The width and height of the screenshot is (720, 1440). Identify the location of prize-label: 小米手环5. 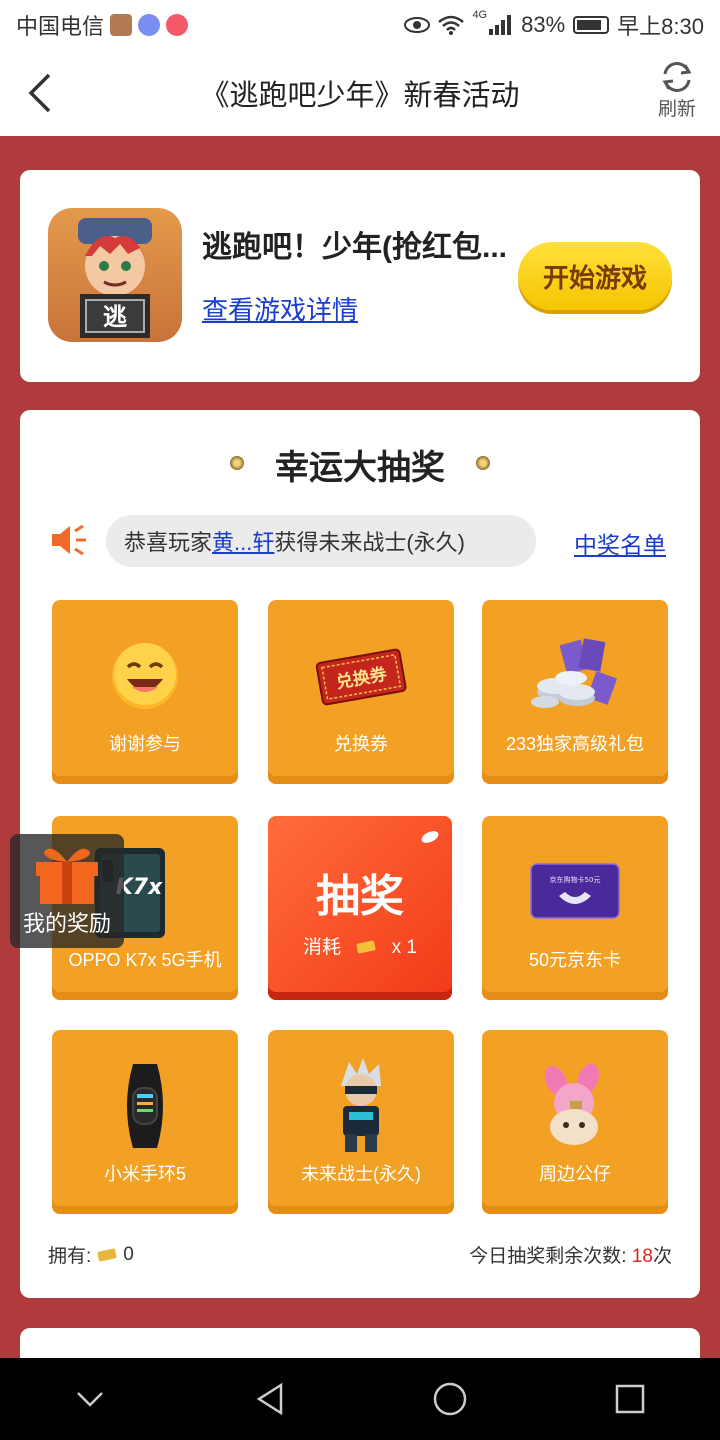
(144, 1174).